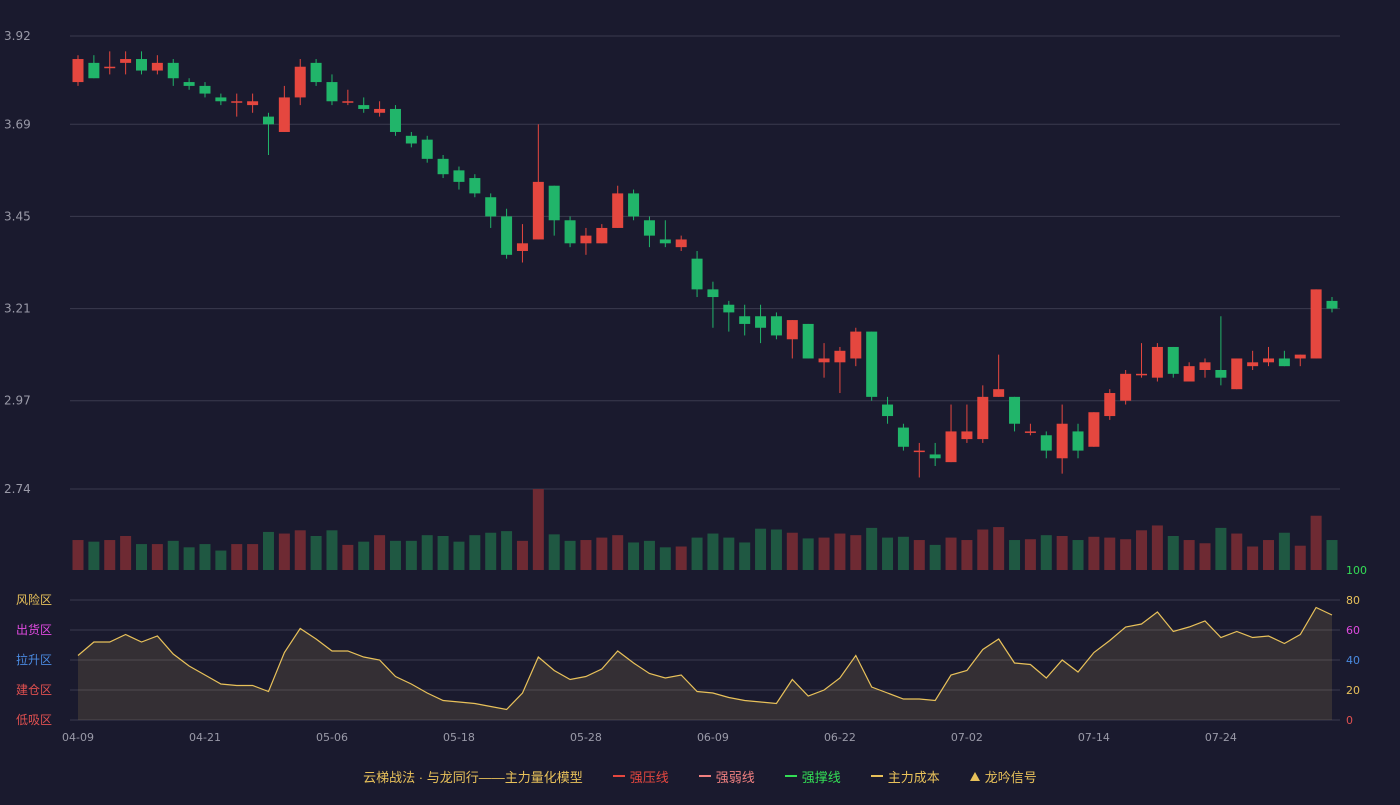  What do you see at coordinates (205, 737) in the screenshot?
I see `x-tick-label: 04-21` at bounding box center [205, 737].